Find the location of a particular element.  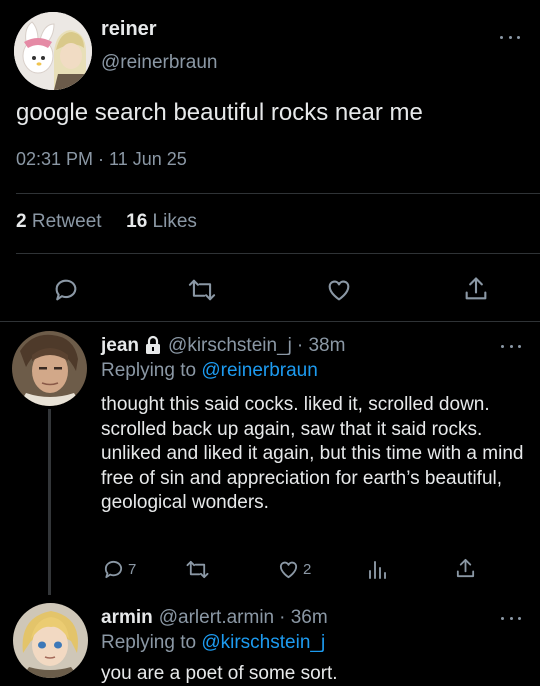

retweet-stat: 2 Retweet is located at coordinates (59, 221).